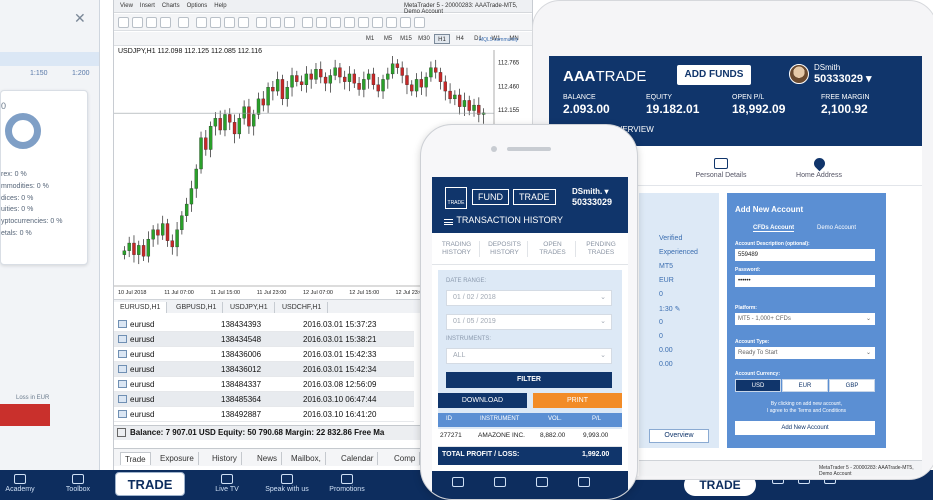 The height and width of the screenshot is (500, 933). Describe the element at coordinates (229, 22) in the screenshot. I see `zoom-in-icon` at that location.